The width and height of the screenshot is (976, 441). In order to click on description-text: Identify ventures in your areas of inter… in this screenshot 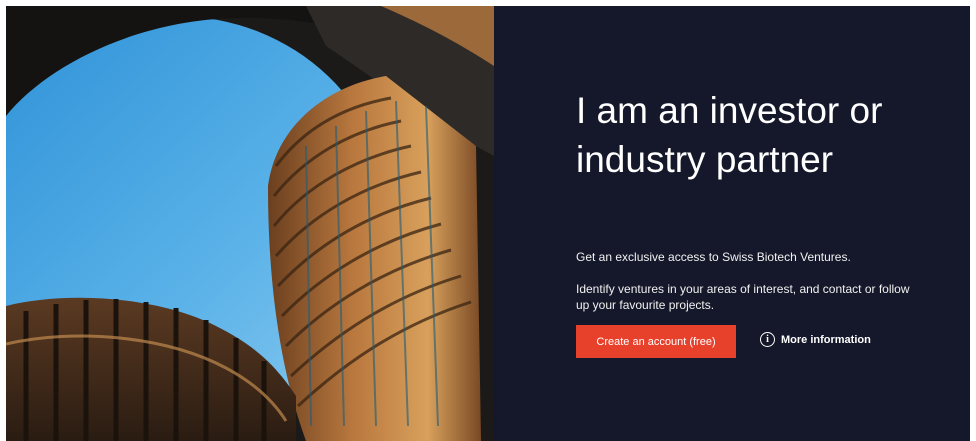, I will do `click(743, 297)`.